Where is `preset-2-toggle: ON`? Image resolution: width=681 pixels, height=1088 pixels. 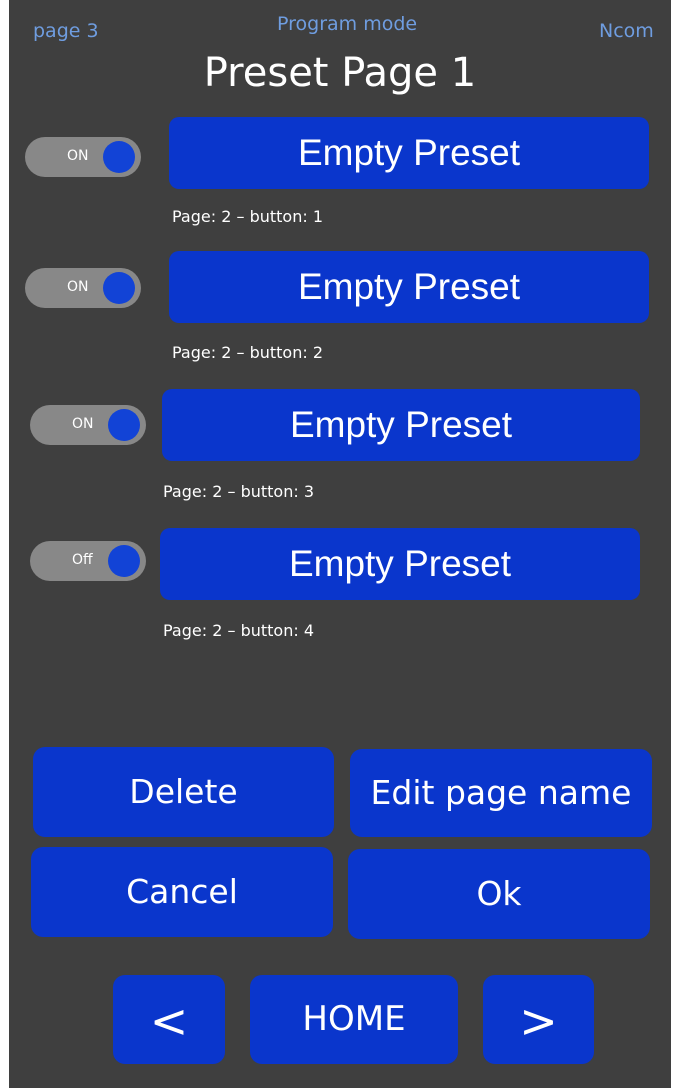 preset-2-toggle: ON is located at coordinates (83, 288).